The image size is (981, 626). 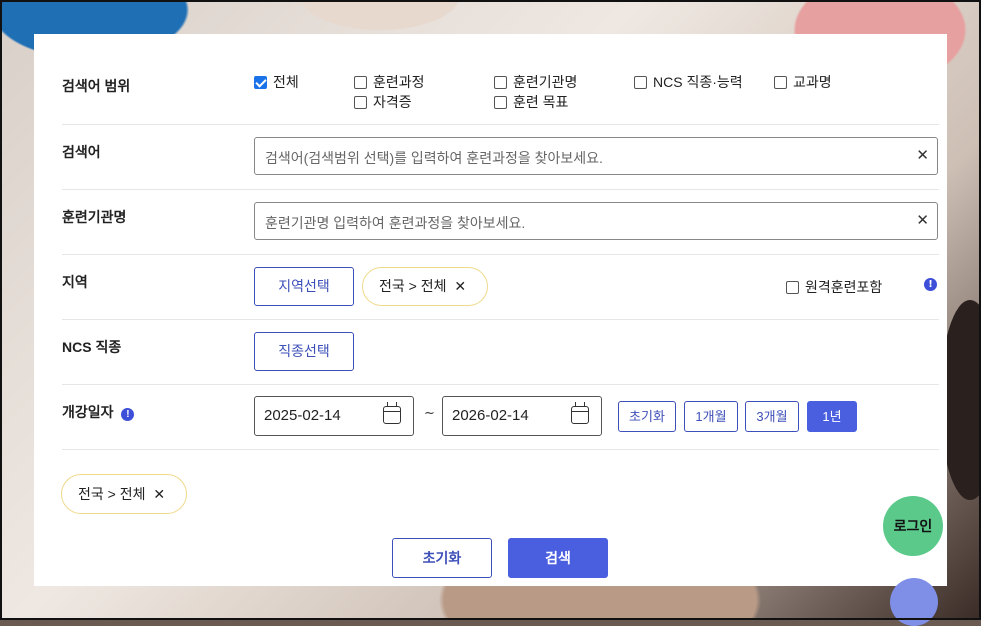 What do you see at coordinates (500, 352) in the screenshot?
I see `ncs-row: NCS 직종 직종선택` at bounding box center [500, 352].